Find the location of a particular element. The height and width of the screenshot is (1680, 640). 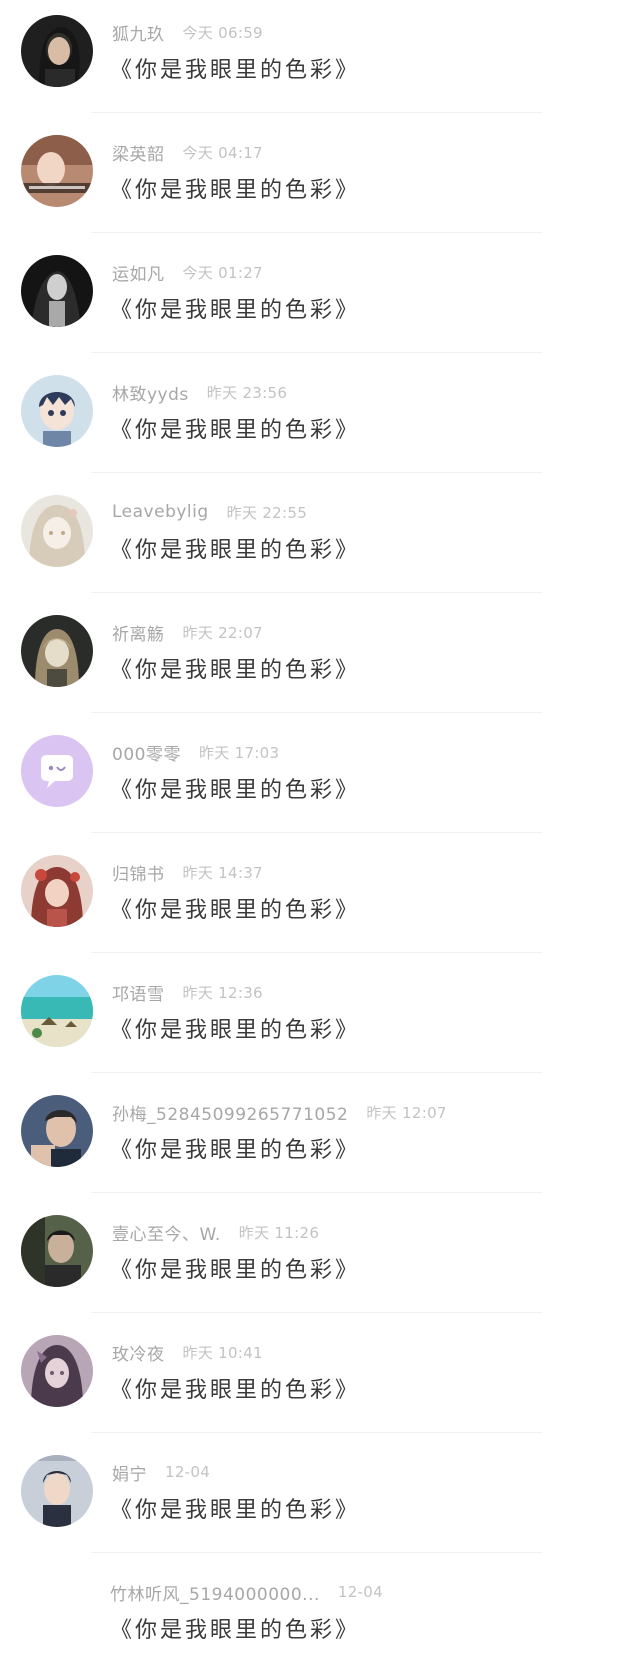

anime-girl-dark-icon is located at coordinates (57, 651).